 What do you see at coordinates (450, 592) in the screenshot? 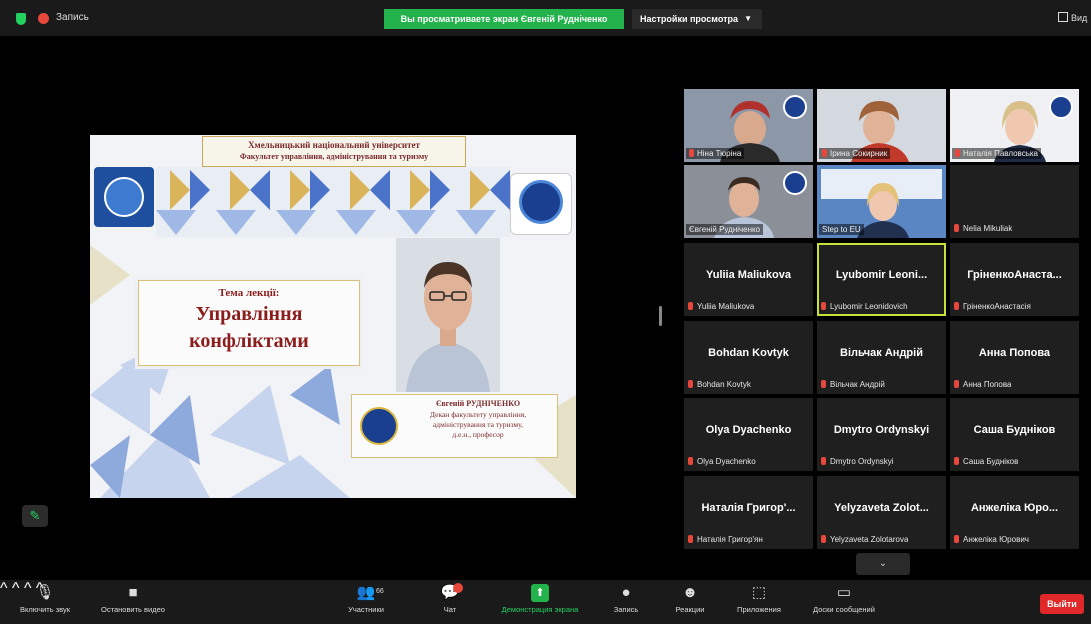
I see `chat-bubble-icon: 💬` at bounding box center [450, 592].